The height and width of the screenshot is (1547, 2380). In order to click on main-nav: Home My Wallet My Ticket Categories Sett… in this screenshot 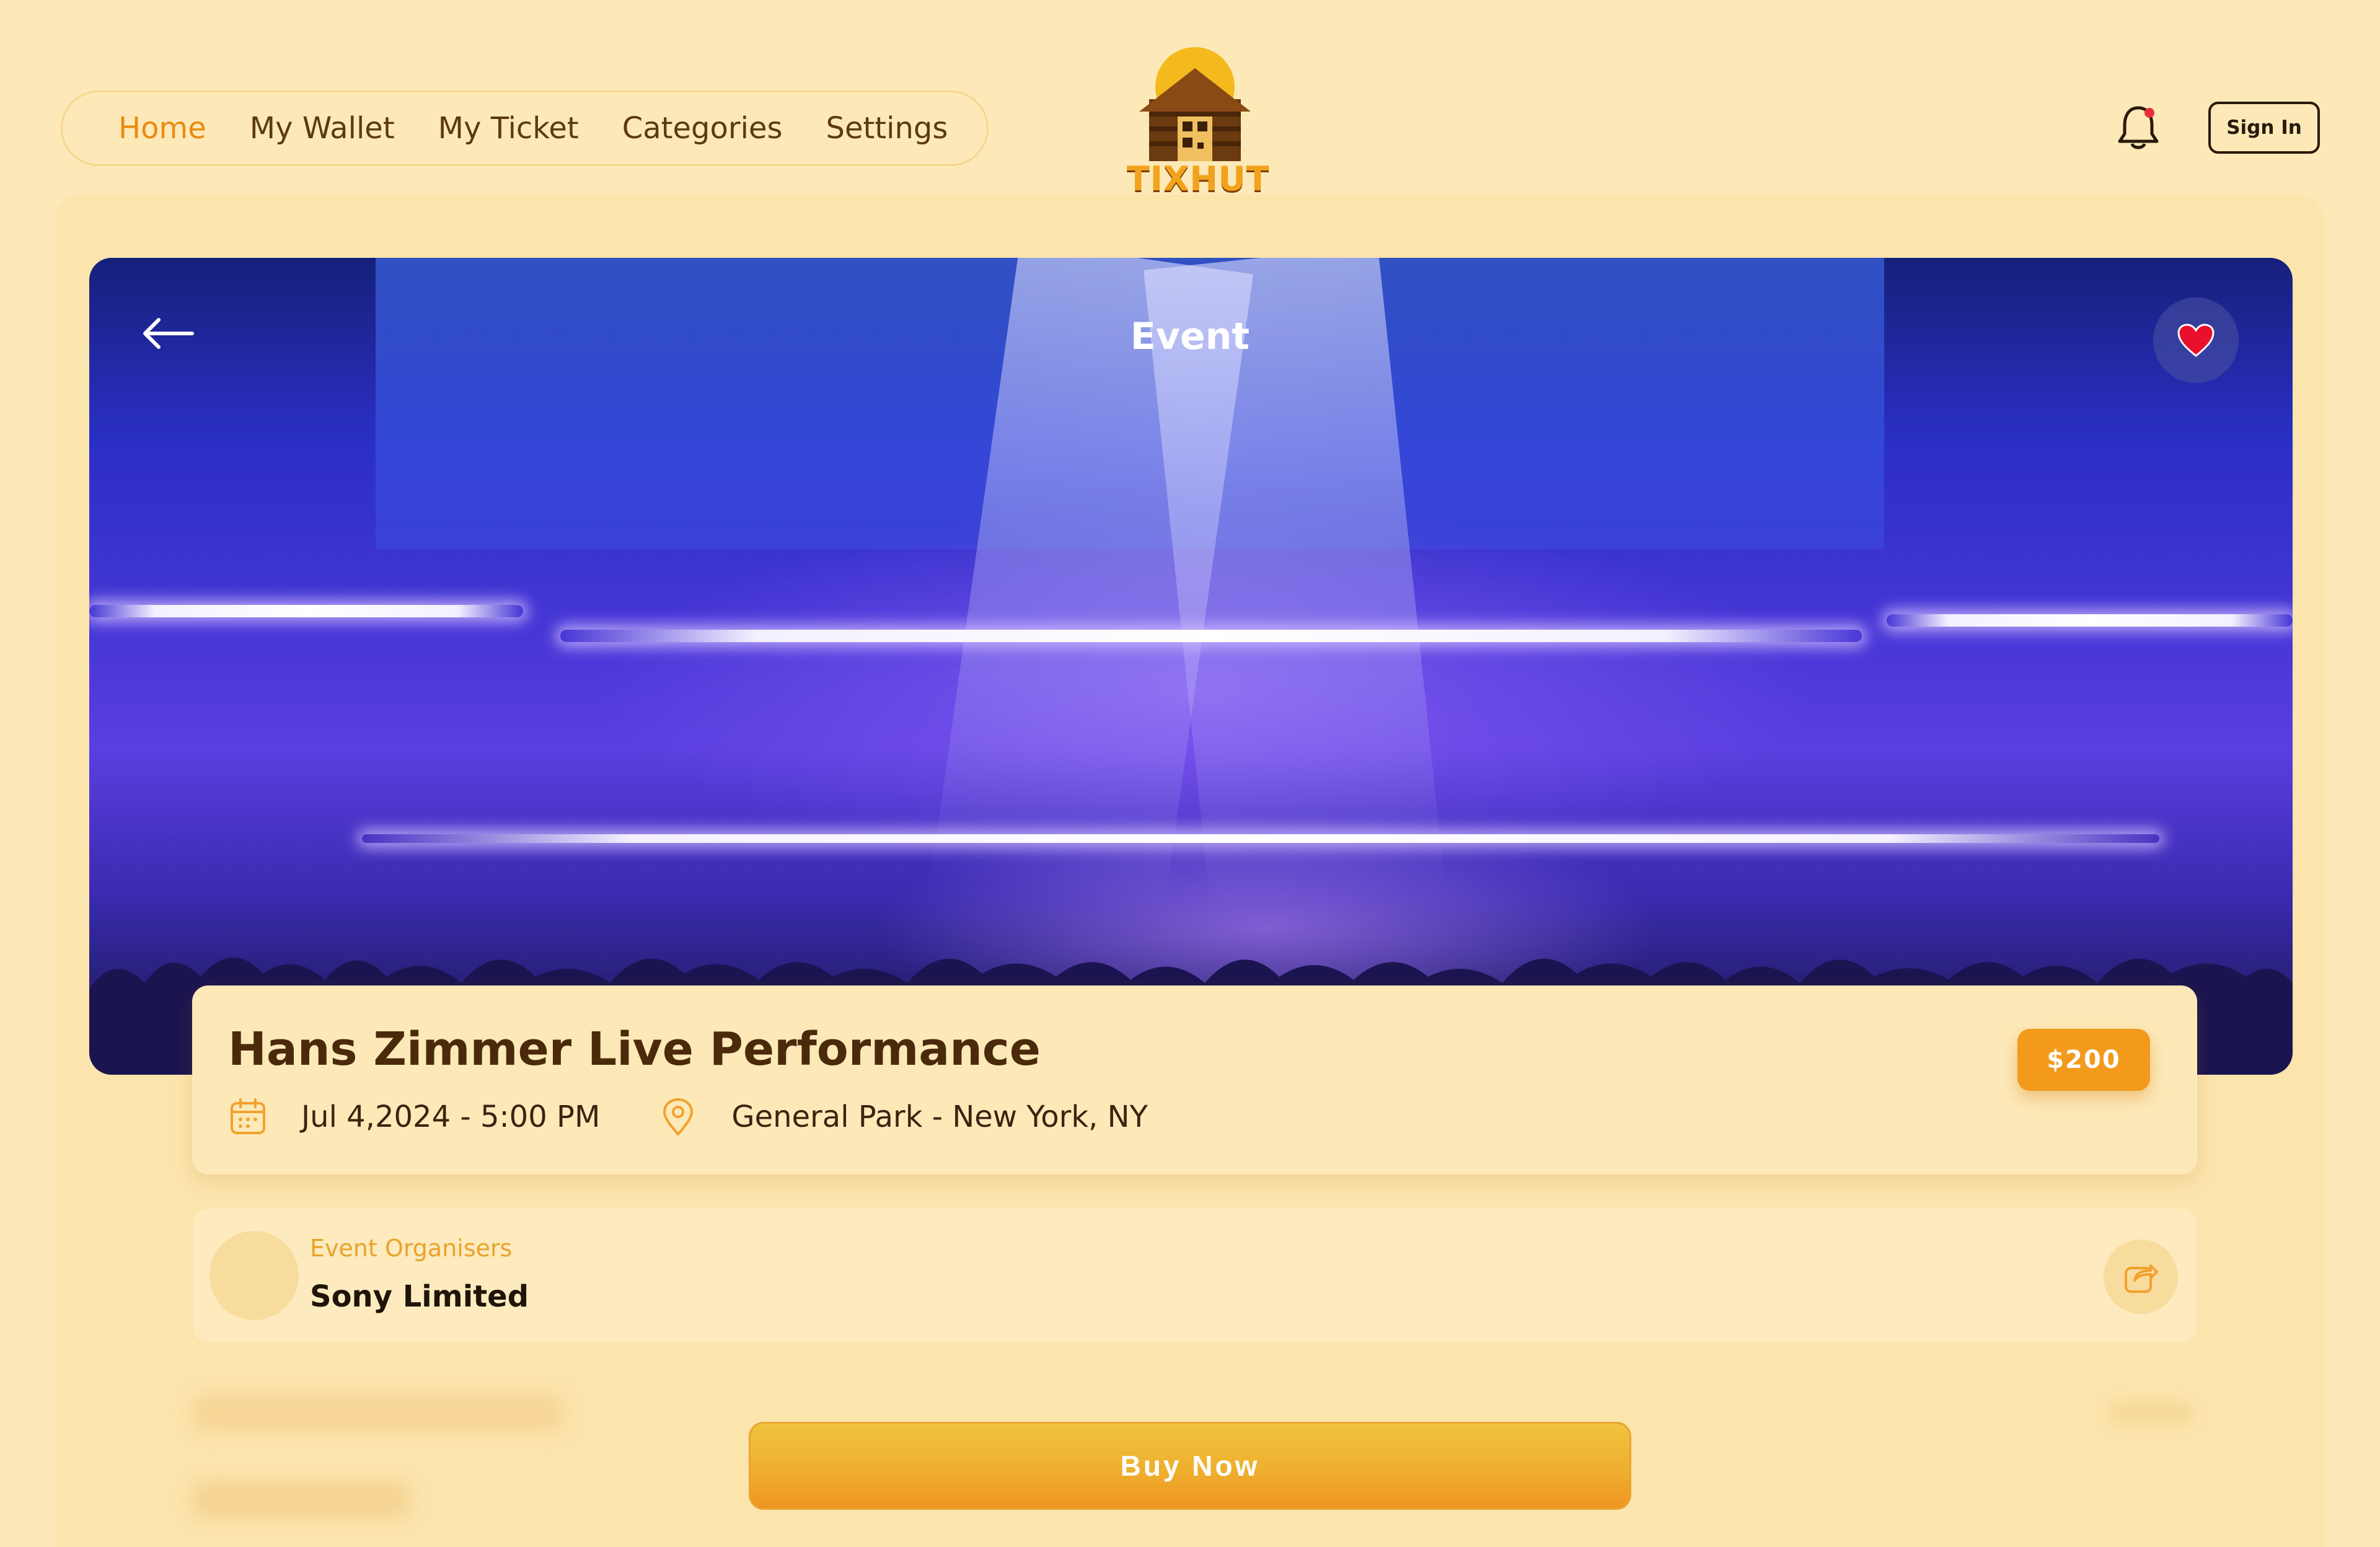, I will do `click(525, 128)`.